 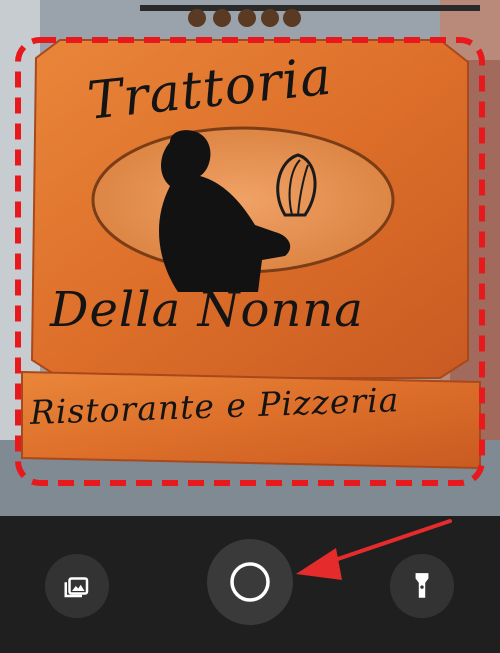 I want to click on shutter-button, so click(x=250, y=582).